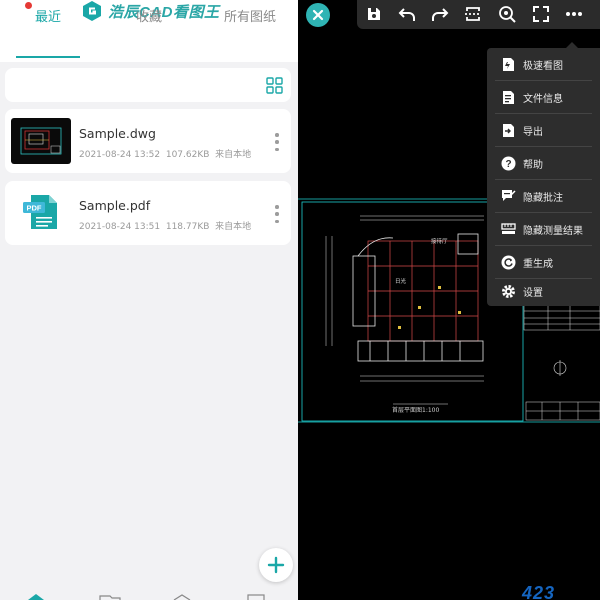 This screenshot has width=600, height=600. I want to click on file-date: 2021-08-24 13:51, so click(120, 227).